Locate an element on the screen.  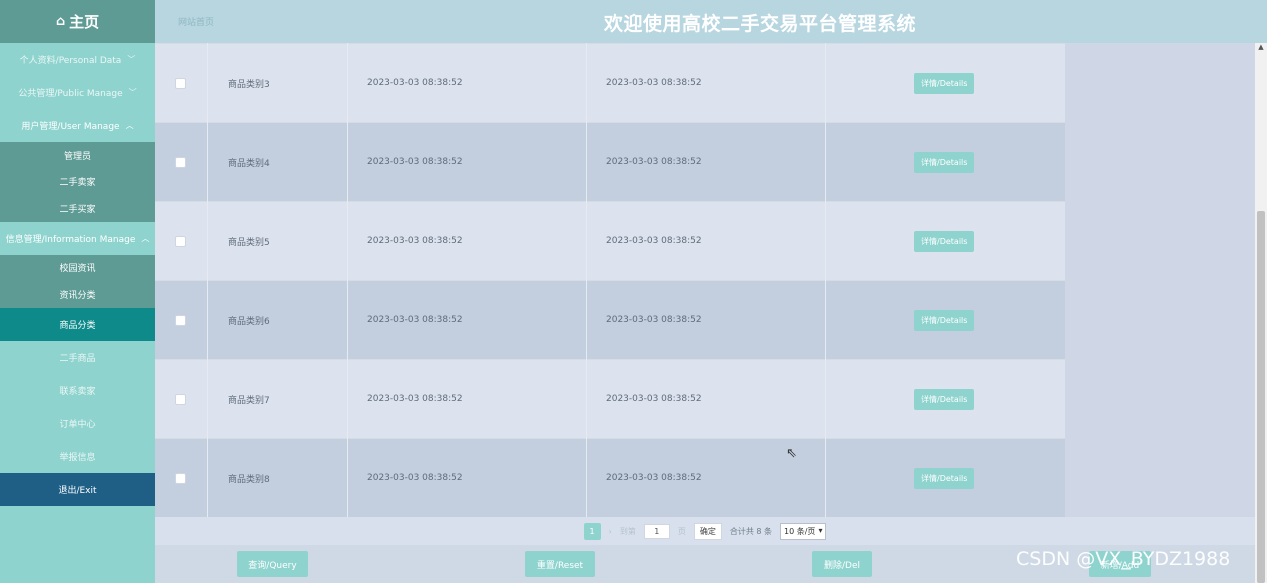
category-name: 商品类别7 is located at coordinates (249, 400).